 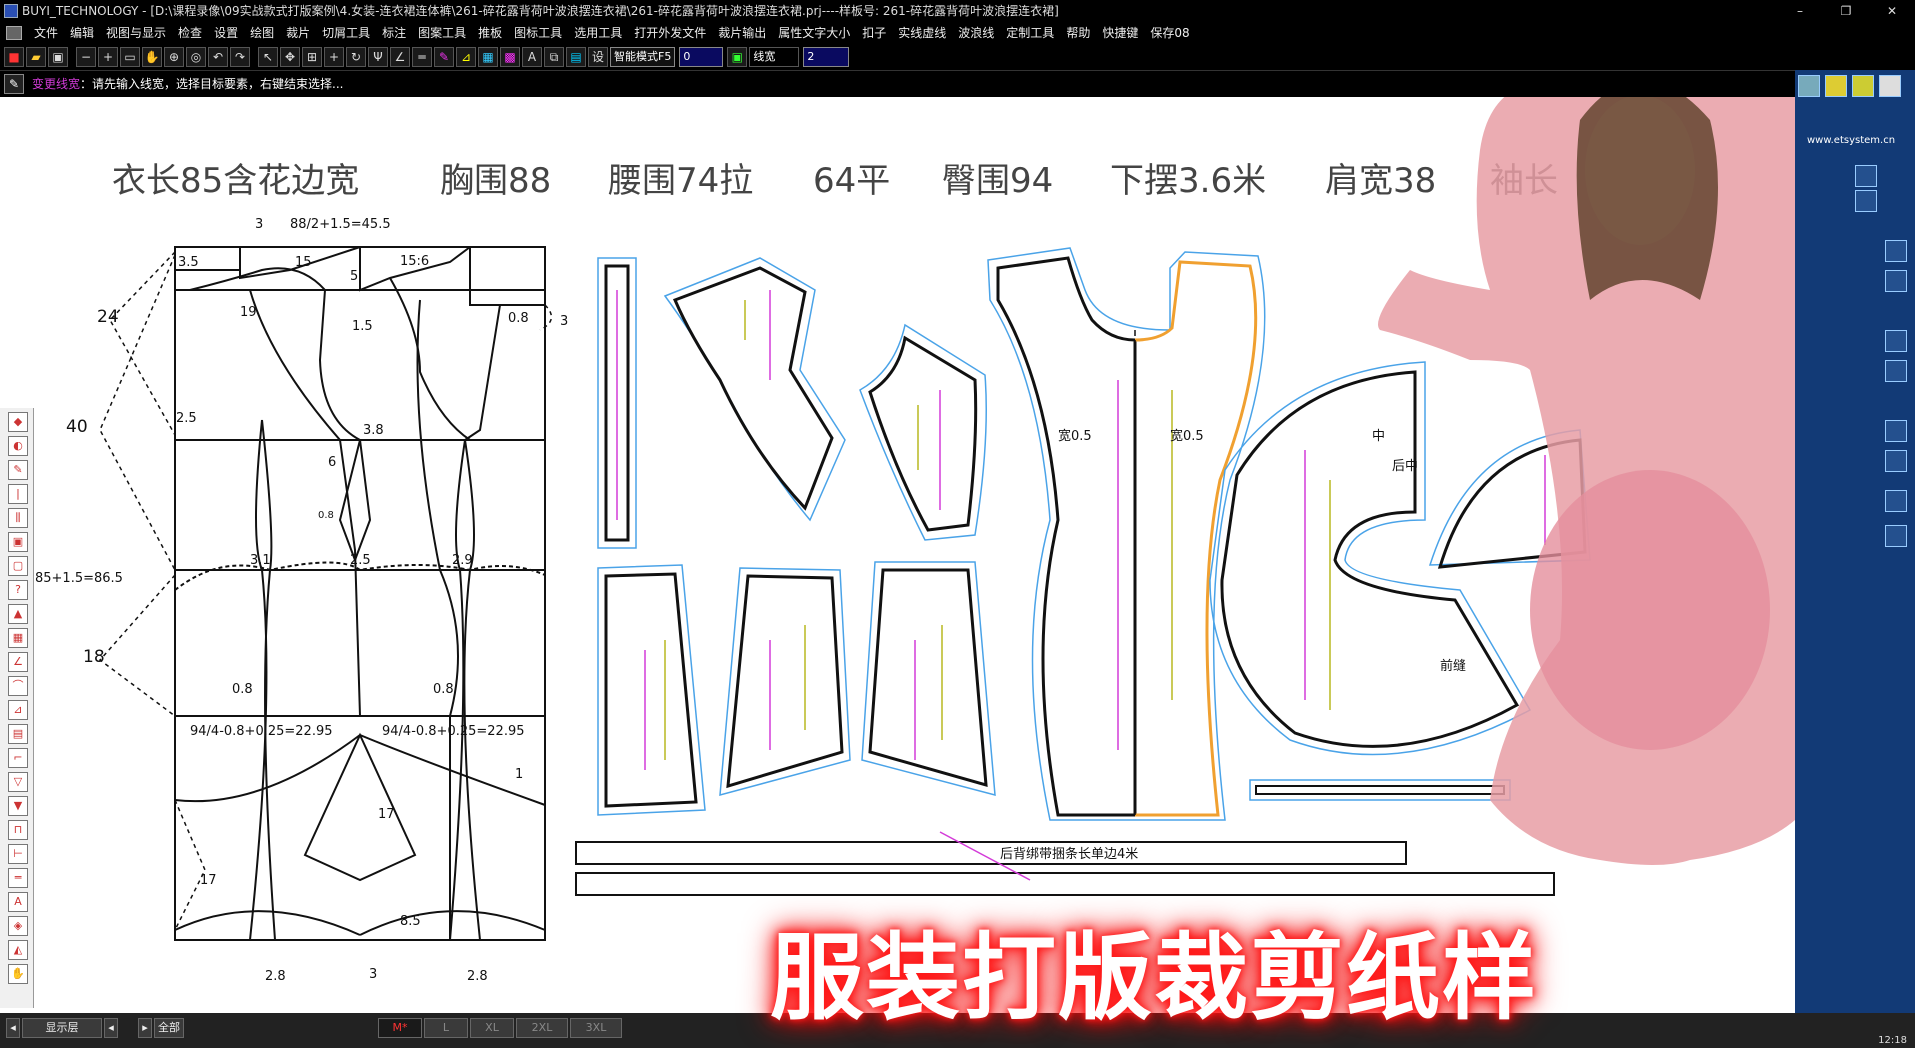 What do you see at coordinates (18, 806) in the screenshot?
I see `tool-triangle-icon: ▼` at bounding box center [18, 806].